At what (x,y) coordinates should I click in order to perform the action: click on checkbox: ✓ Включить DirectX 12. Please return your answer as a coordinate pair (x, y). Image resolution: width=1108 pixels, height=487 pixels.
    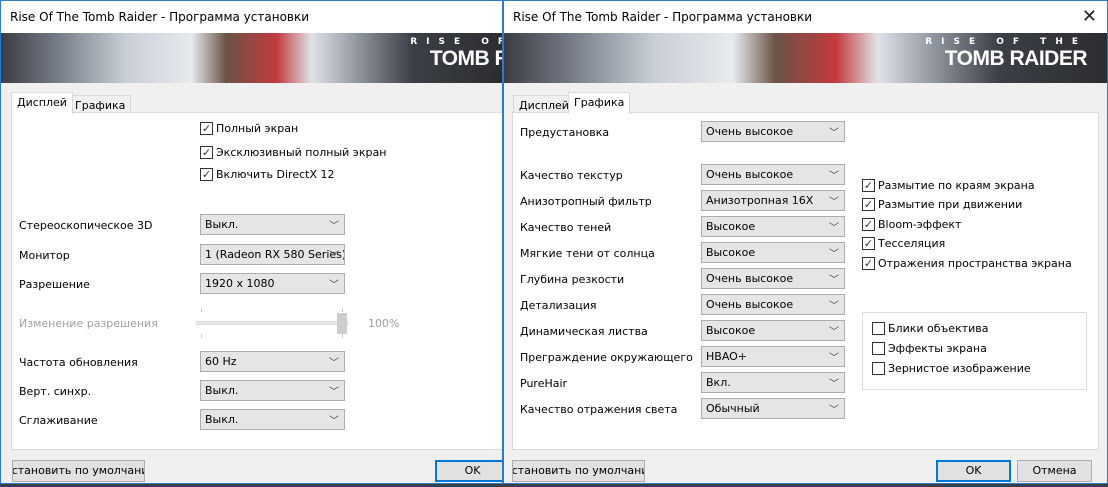
    Looking at the image, I should click on (267, 174).